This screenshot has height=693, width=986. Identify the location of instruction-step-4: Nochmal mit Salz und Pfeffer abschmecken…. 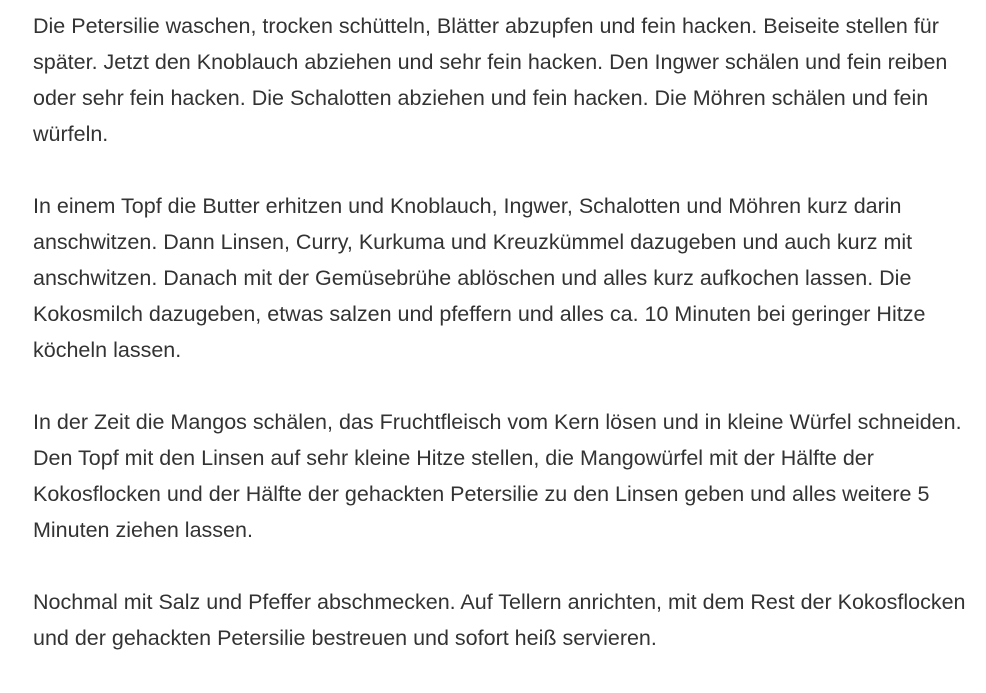
(499, 620).